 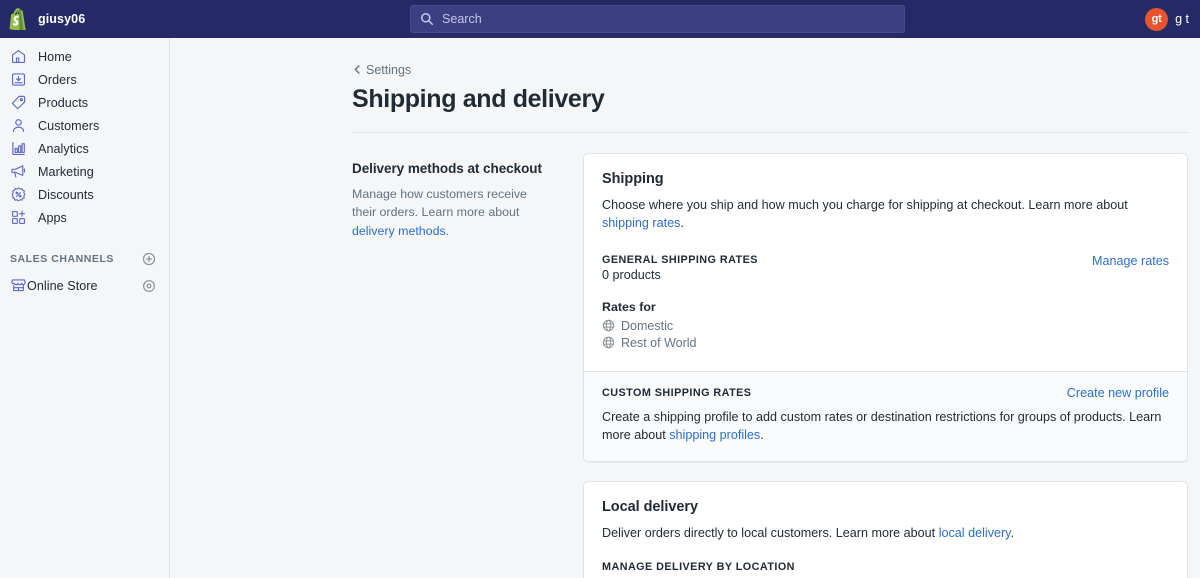 I want to click on sidebar-item-label: Discounts, so click(x=66, y=194).